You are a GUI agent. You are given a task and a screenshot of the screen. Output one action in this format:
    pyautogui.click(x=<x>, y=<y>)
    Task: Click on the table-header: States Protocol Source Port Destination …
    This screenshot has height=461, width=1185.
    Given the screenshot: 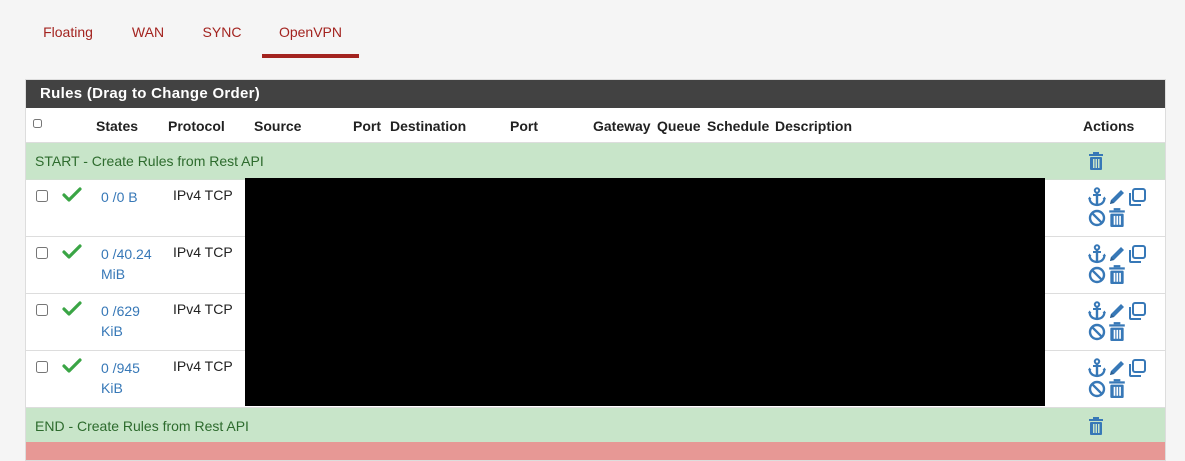 What is the action you would take?
    pyautogui.click(x=595, y=125)
    